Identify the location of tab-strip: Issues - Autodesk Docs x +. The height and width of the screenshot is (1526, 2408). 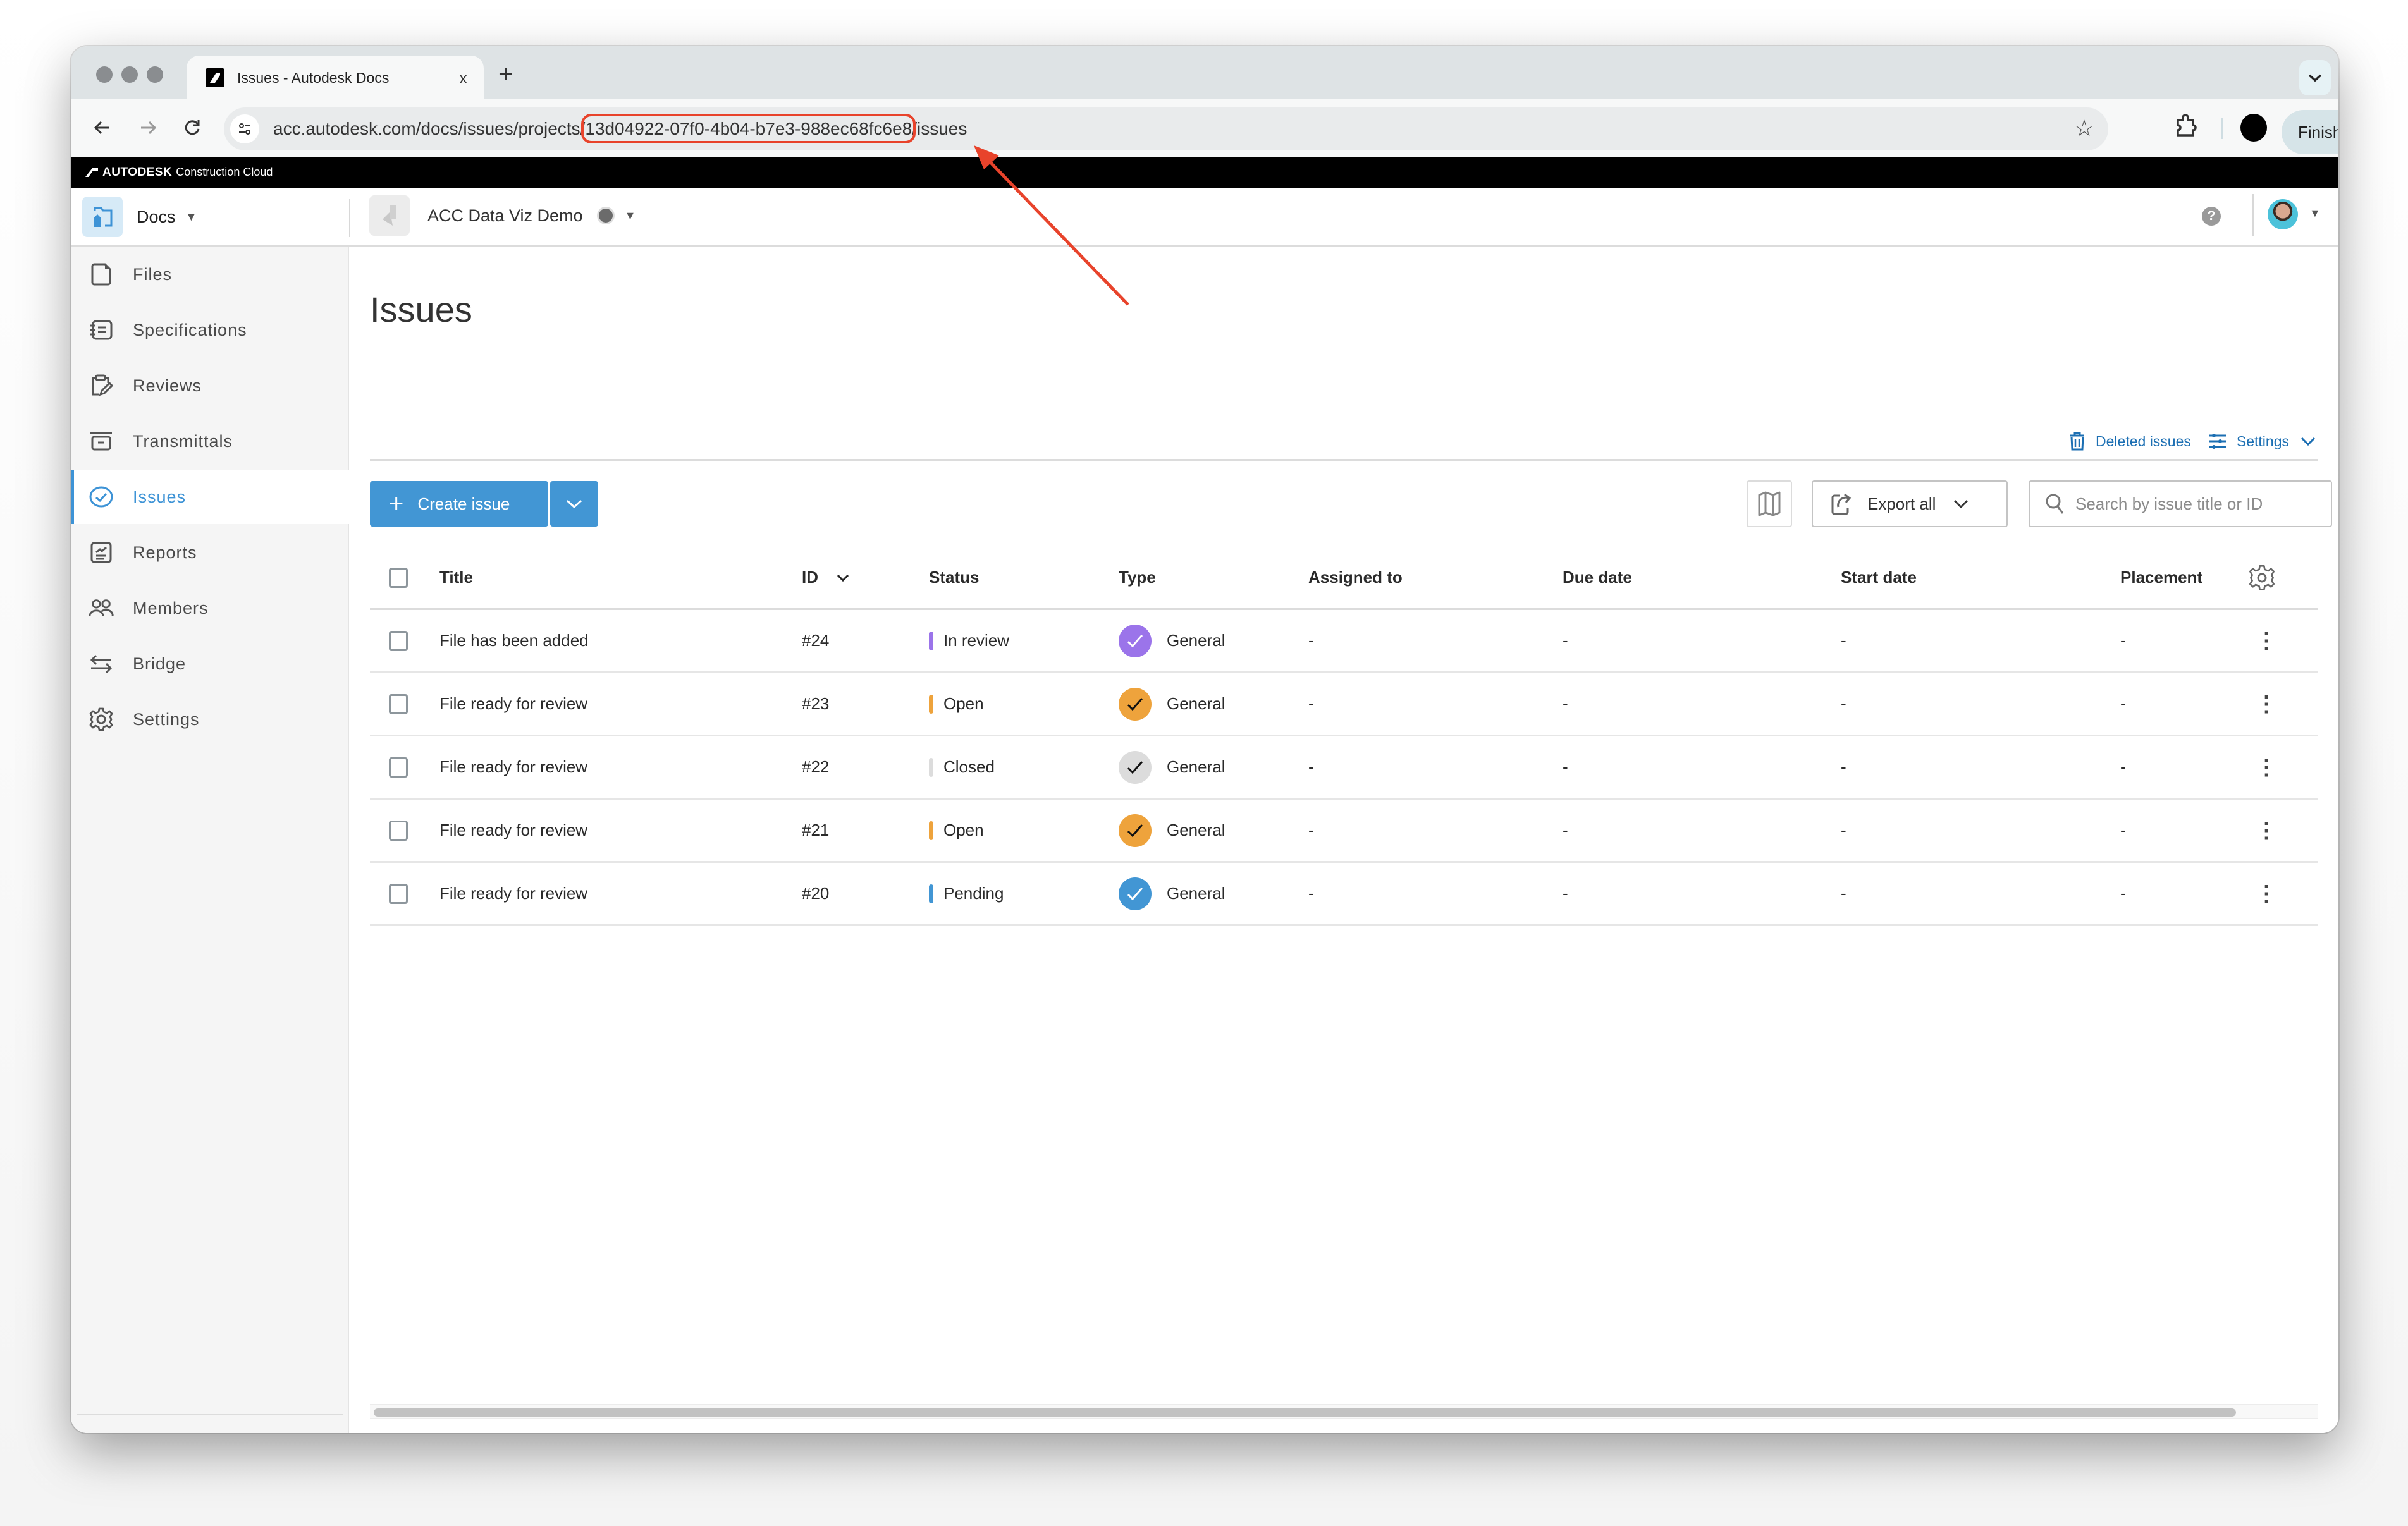
(1204, 73).